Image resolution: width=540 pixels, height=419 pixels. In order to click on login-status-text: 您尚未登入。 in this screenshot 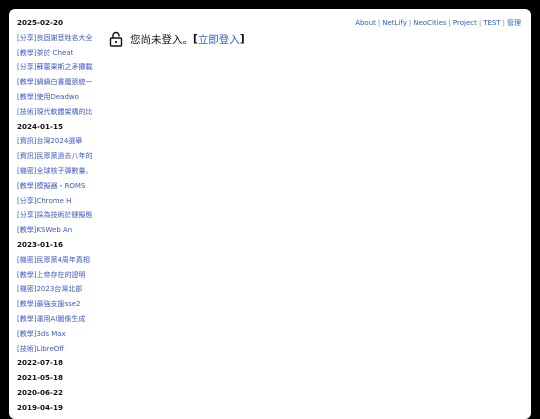, I will do `click(161, 39)`.